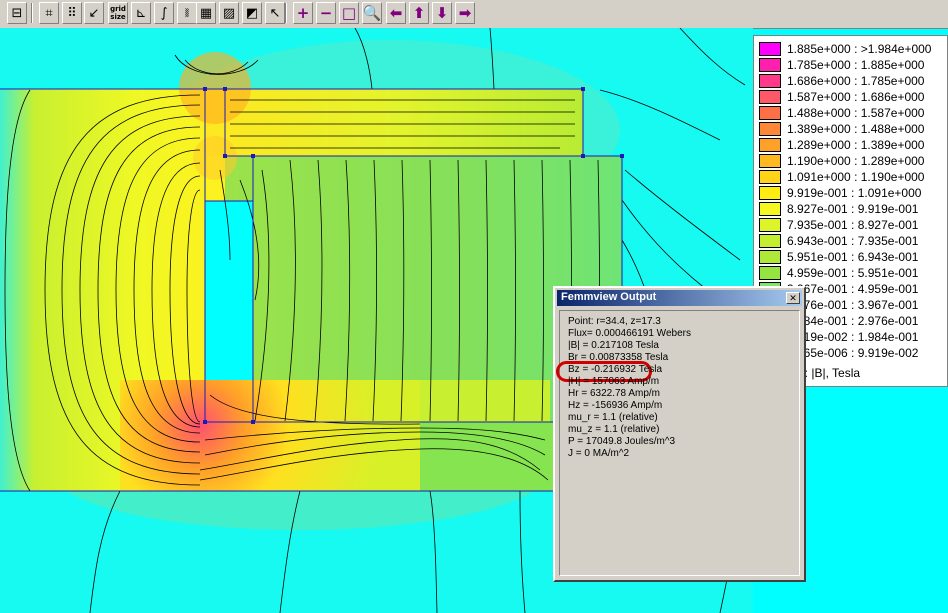 Image resolution: width=948 pixels, height=613 pixels. I want to click on output-window-title: Femmview Output, so click(609, 297).